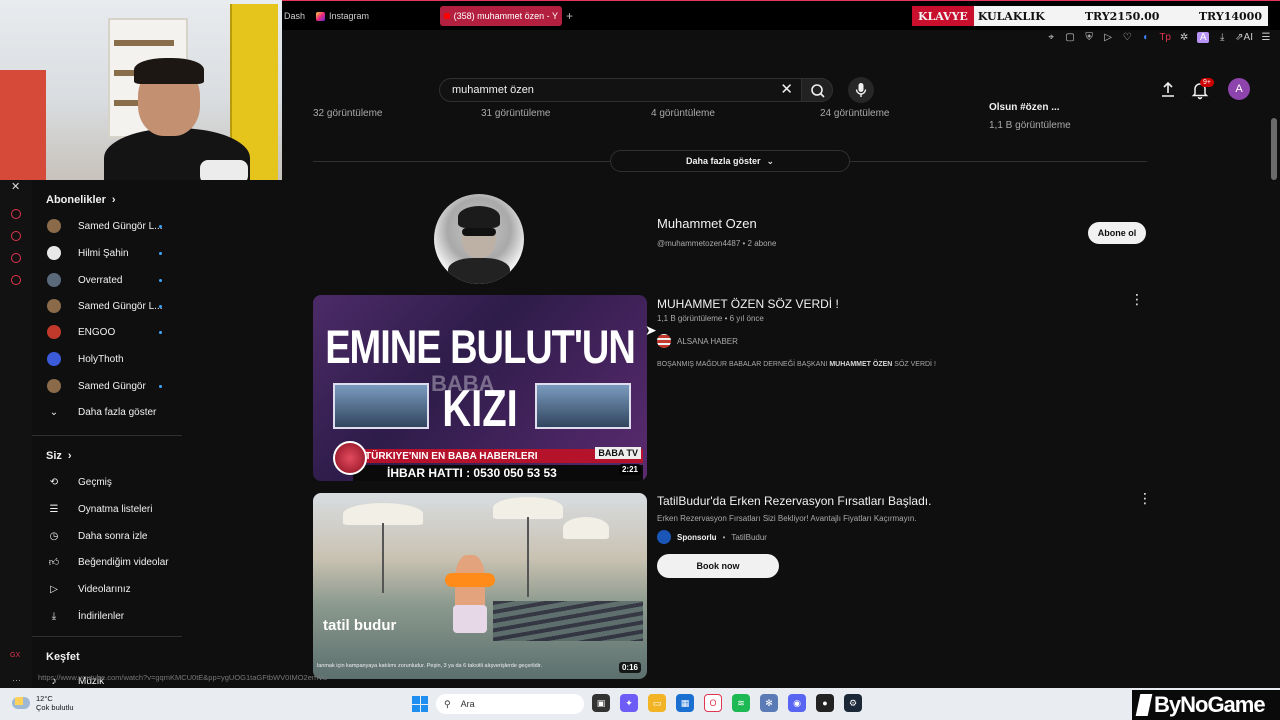 The image size is (1280, 720). What do you see at coordinates (748, 304) in the screenshot?
I see `video-title: MUHAMMET ÖZEN SÖZ VERDİ !` at bounding box center [748, 304].